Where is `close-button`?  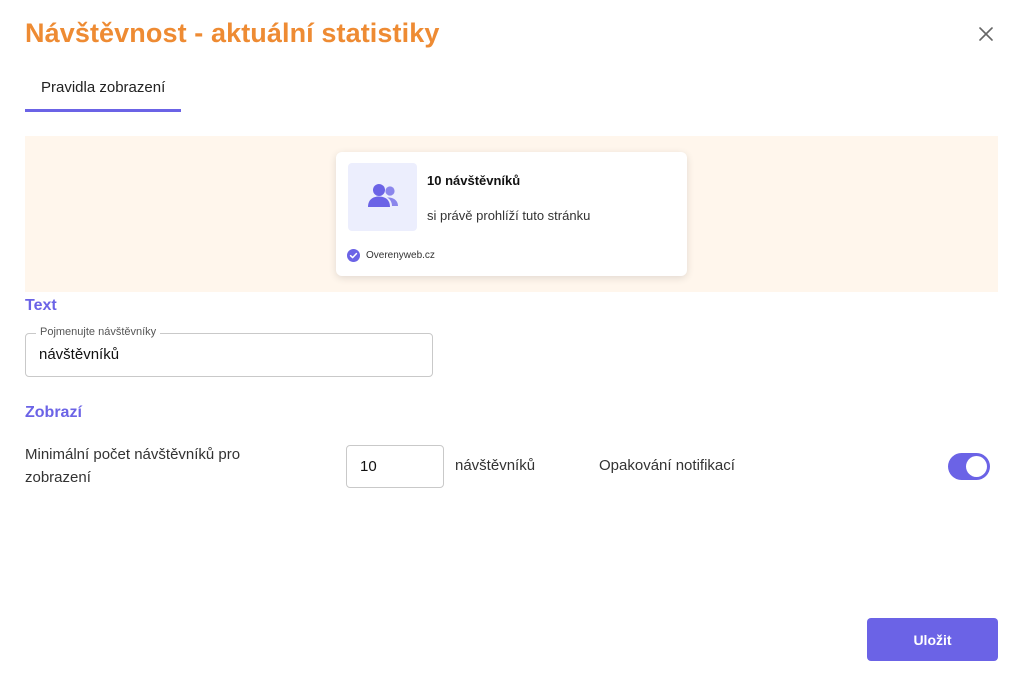
close-button is located at coordinates (986, 34).